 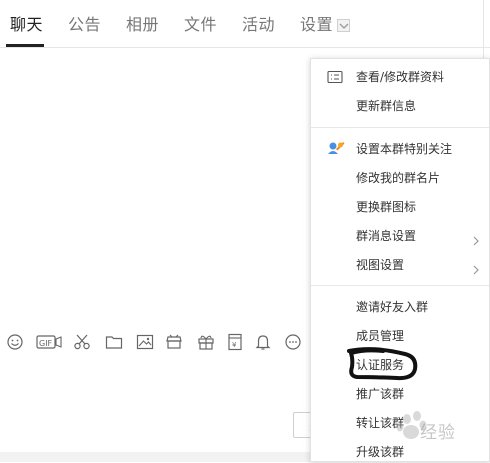 I want to click on tab-chat: 聊天, so click(x=26, y=25).